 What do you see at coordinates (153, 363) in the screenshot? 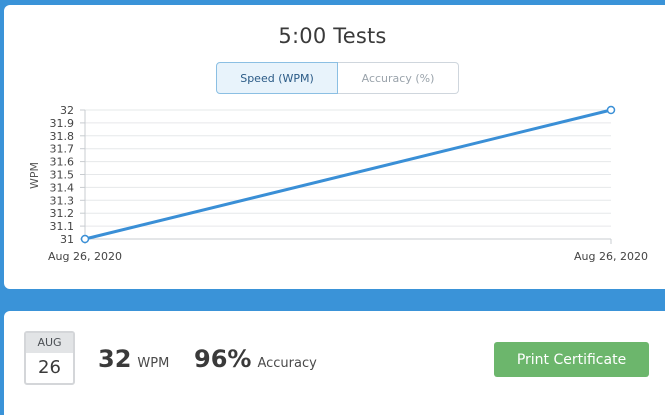
I see `wpm-unit: WPM` at bounding box center [153, 363].